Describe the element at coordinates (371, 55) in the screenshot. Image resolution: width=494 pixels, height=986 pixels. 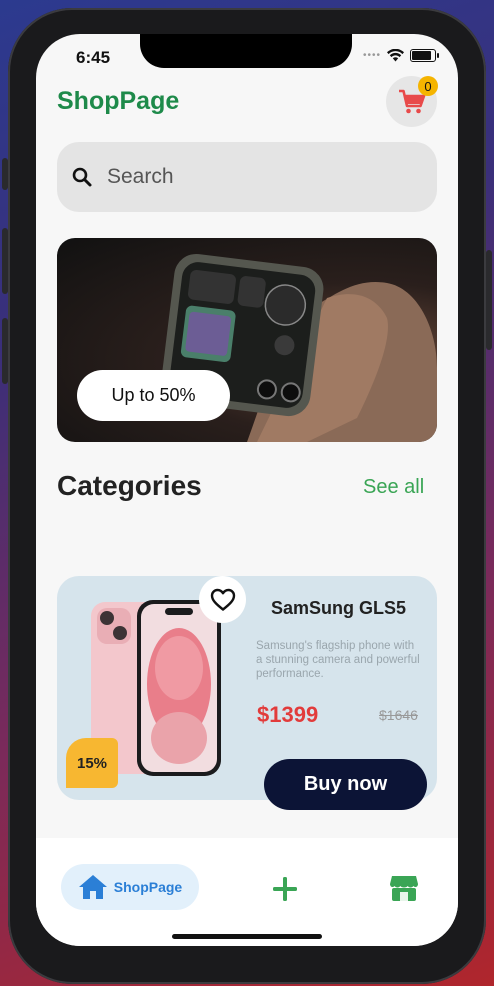
I see `signal-dots-icon: ••••` at that location.